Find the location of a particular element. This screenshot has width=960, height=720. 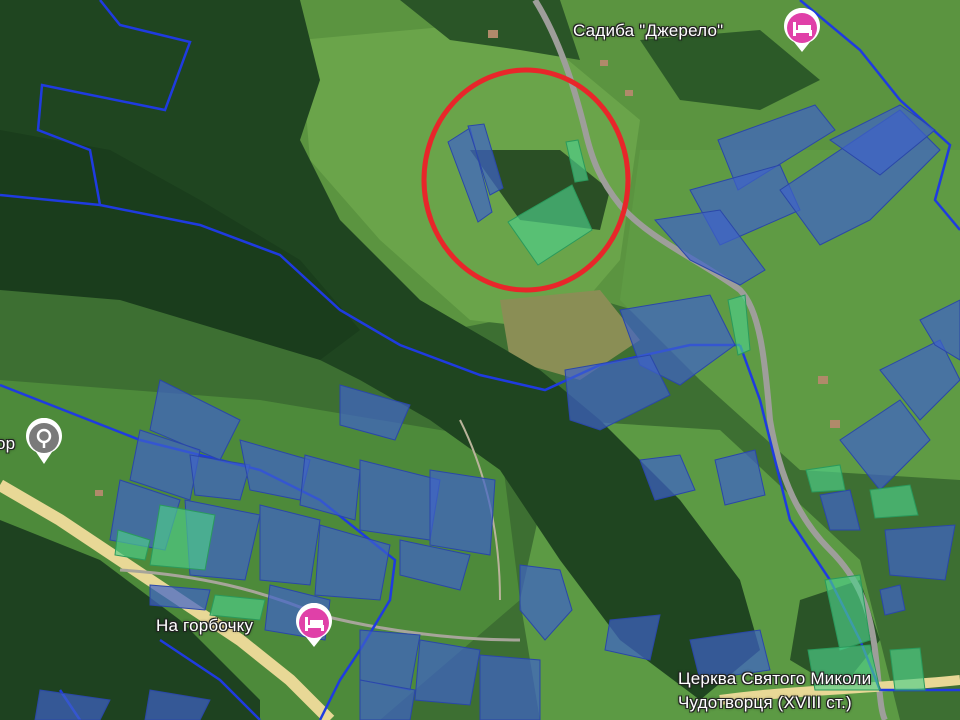

place-label-or: ор is located at coordinates (7, 444).